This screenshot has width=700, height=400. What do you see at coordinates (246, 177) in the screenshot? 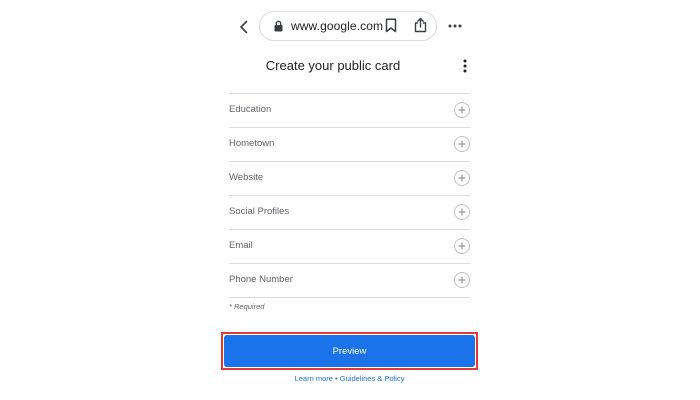
I see `field-label: Website` at bounding box center [246, 177].